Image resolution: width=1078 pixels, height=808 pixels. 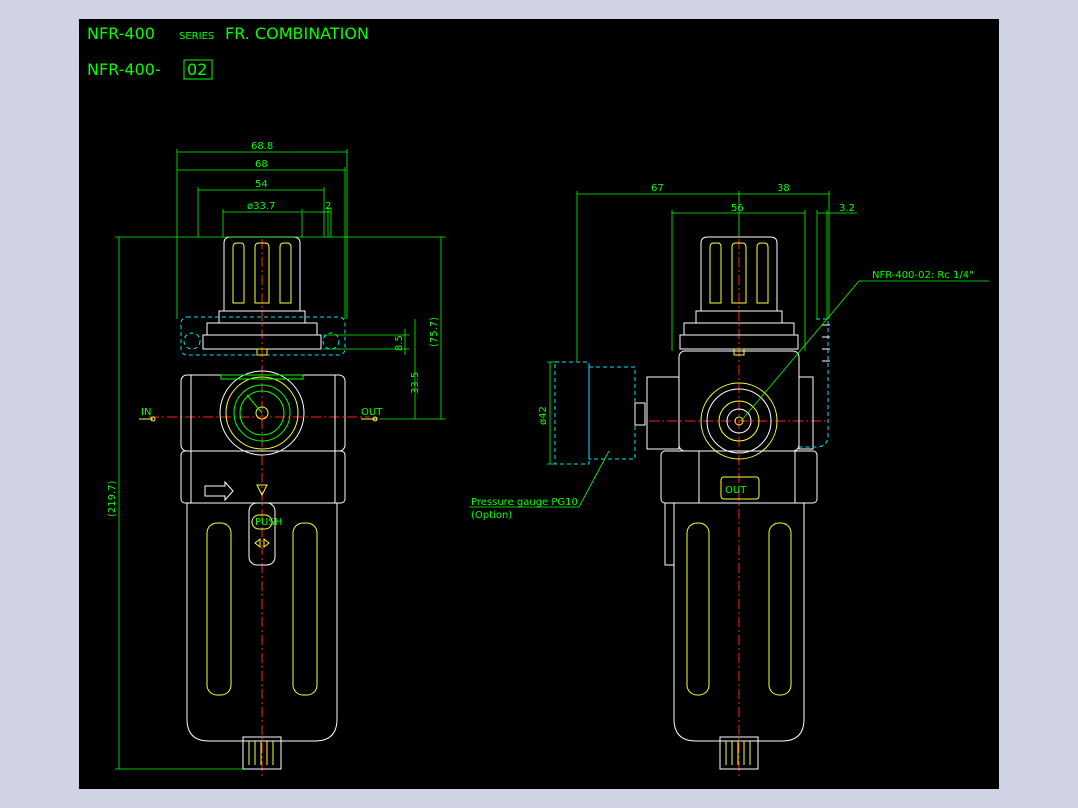 I want to click on dim-8-5: 8.5, so click(x=399, y=343).